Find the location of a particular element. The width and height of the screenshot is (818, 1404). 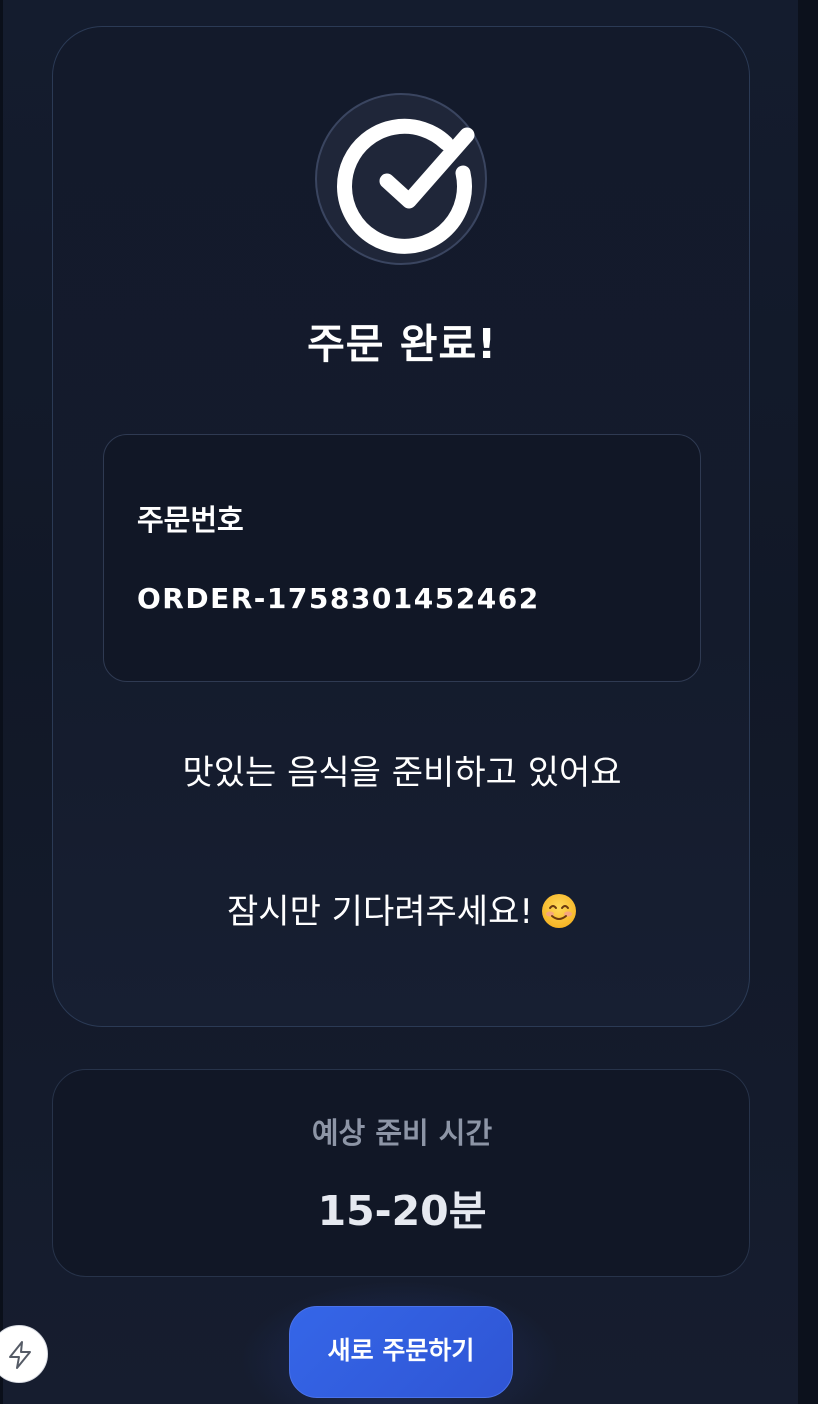

order-number-box: 주문번호 ORDER-1758301452462 is located at coordinates (402, 558).